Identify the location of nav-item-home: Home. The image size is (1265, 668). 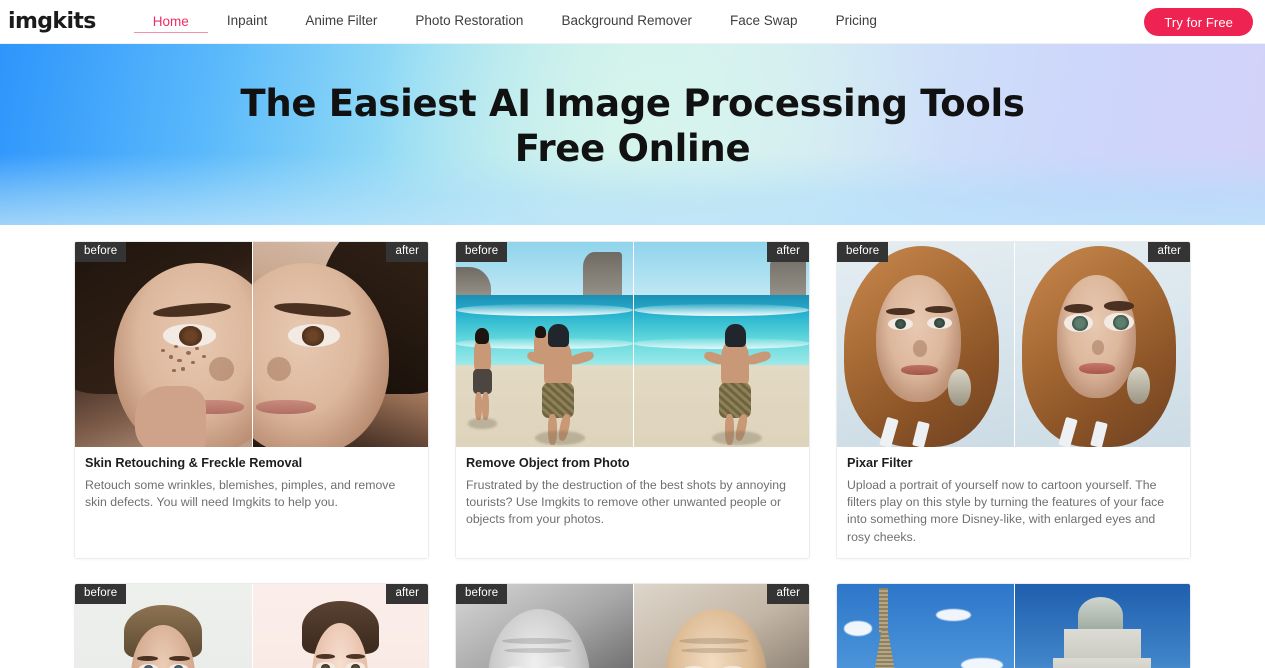
(170, 22).